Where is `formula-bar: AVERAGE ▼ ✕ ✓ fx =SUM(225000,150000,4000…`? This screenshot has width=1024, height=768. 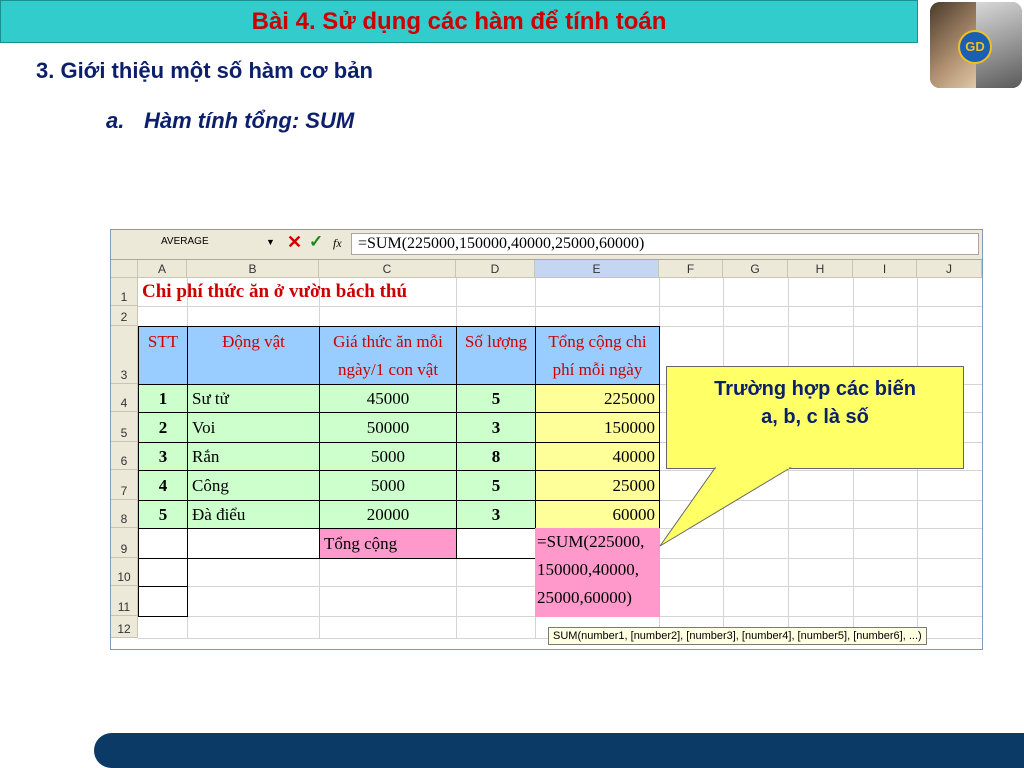 formula-bar: AVERAGE ▼ ✕ ✓ fx =SUM(225000,150000,4000… is located at coordinates (546, 245).